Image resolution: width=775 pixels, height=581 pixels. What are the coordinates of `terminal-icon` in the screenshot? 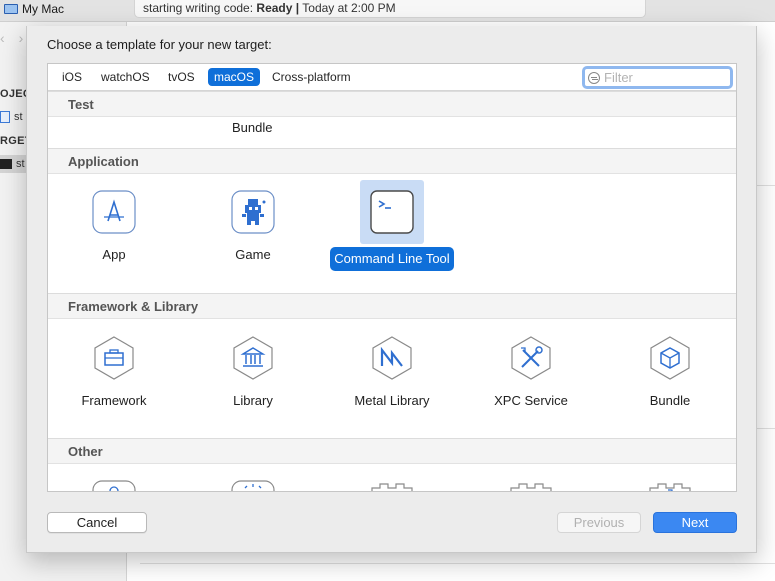 It's located at (392, 212).